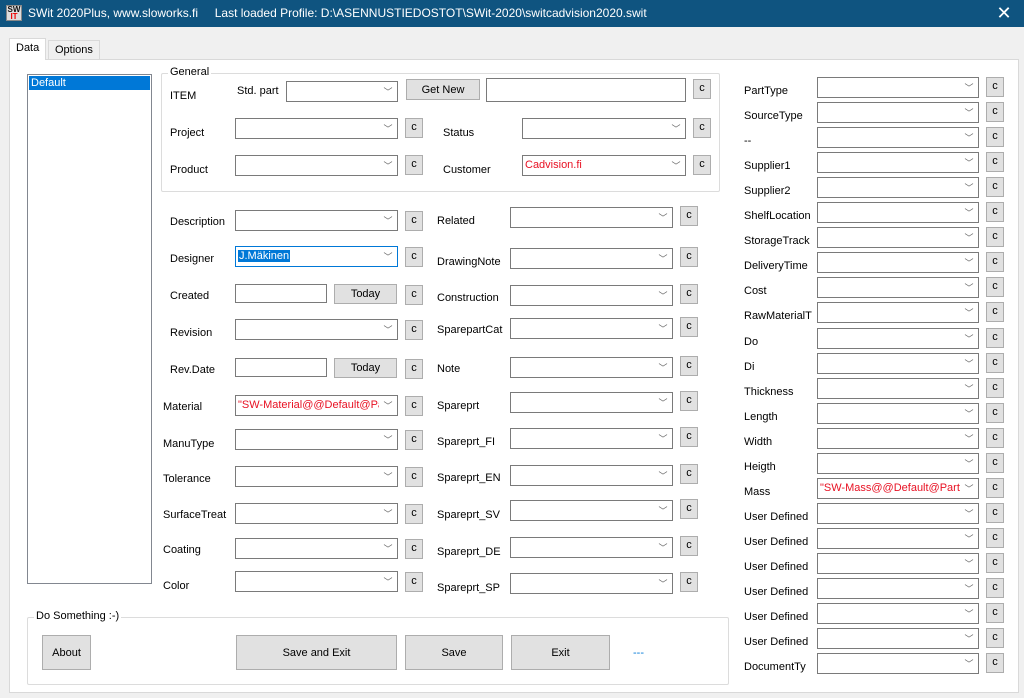 Image resolution: width=1024 pixels, height=698 pixels. I want to click on clear-supplier1-button: c, so click(995, 162).